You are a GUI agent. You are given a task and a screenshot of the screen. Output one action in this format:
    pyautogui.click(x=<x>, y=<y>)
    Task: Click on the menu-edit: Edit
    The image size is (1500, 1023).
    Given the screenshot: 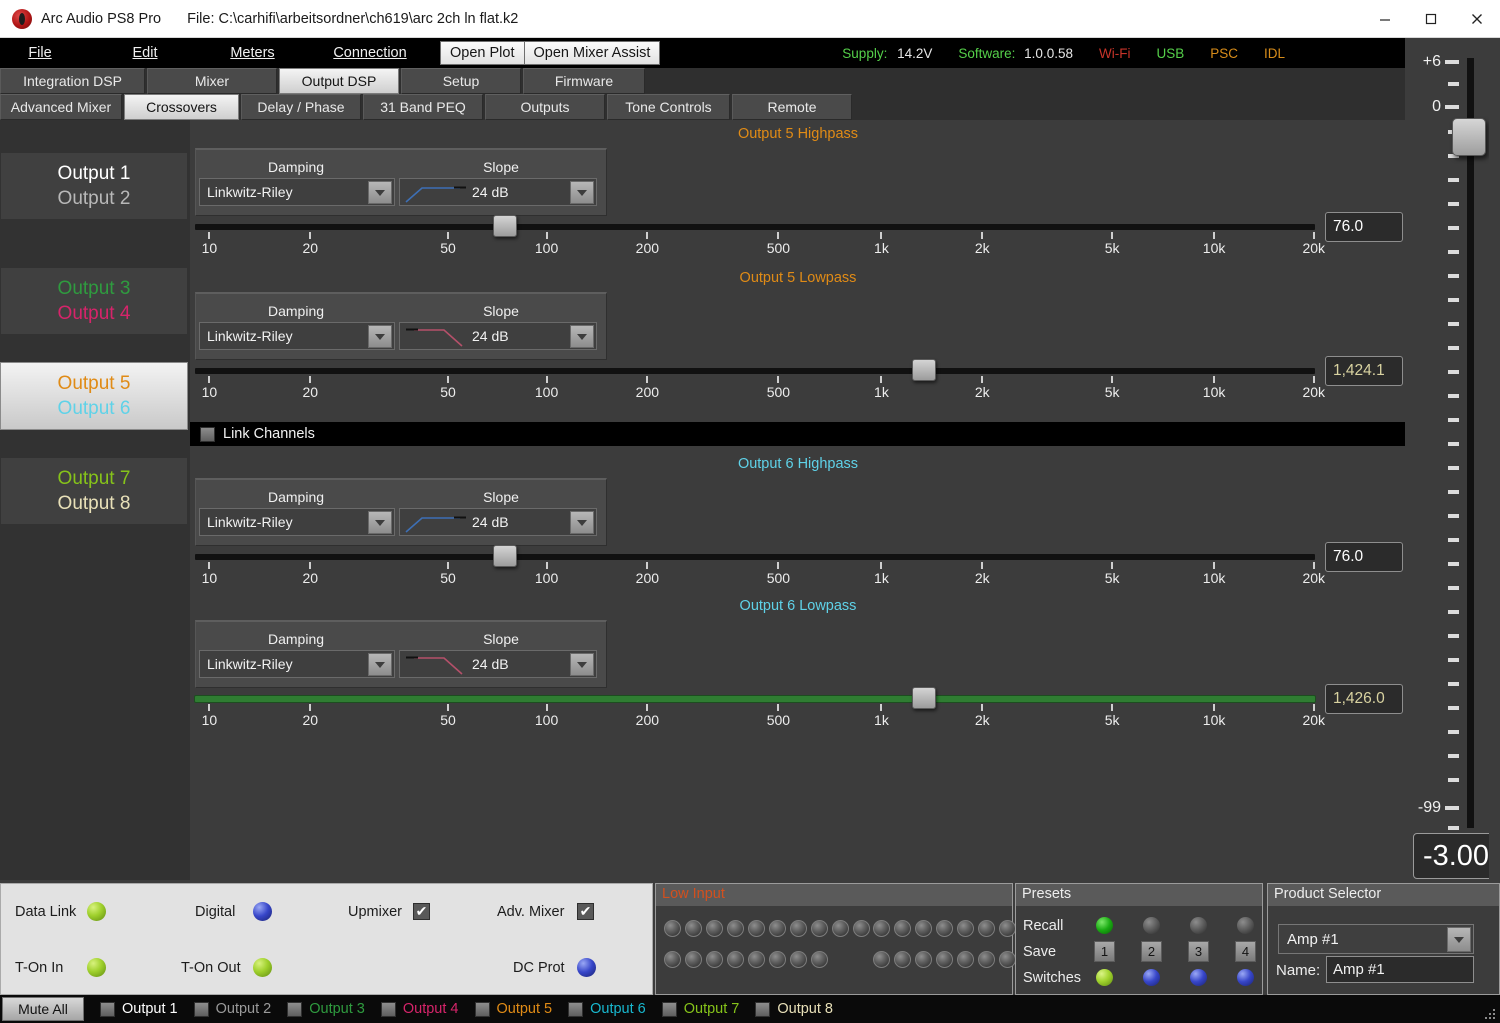 What is the action you would take?
    pyautogui.click(x=145, y=53)
    